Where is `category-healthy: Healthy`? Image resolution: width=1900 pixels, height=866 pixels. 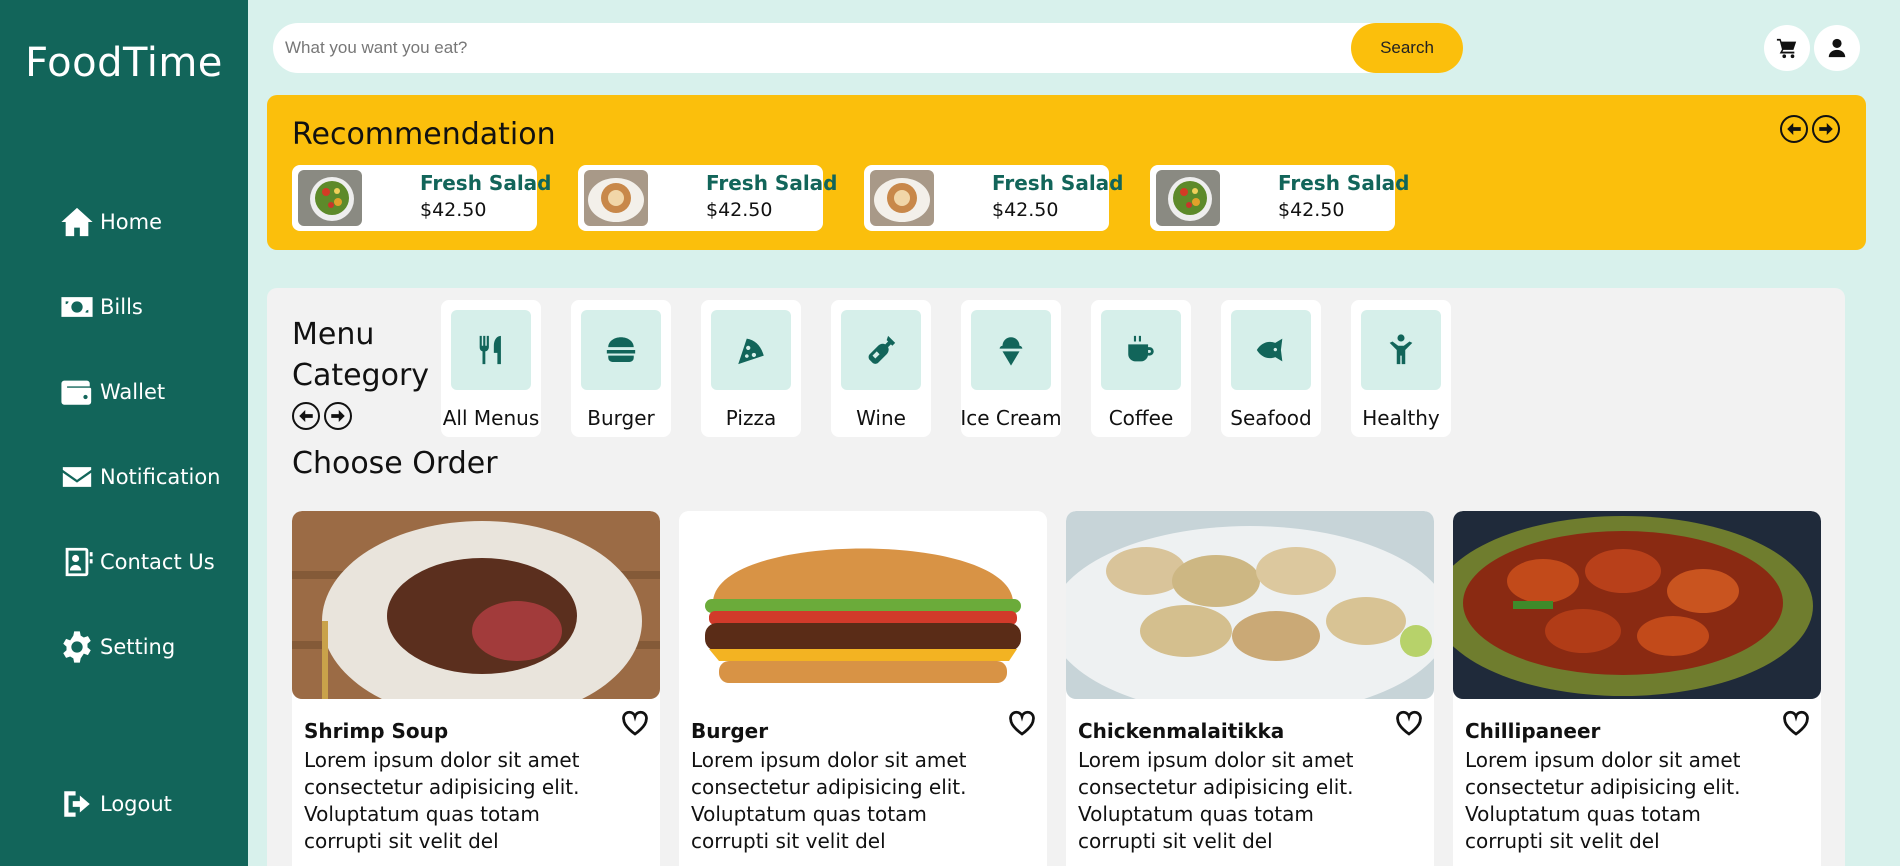
category-healthy: Healthy is located at coordinates (1401, 368).